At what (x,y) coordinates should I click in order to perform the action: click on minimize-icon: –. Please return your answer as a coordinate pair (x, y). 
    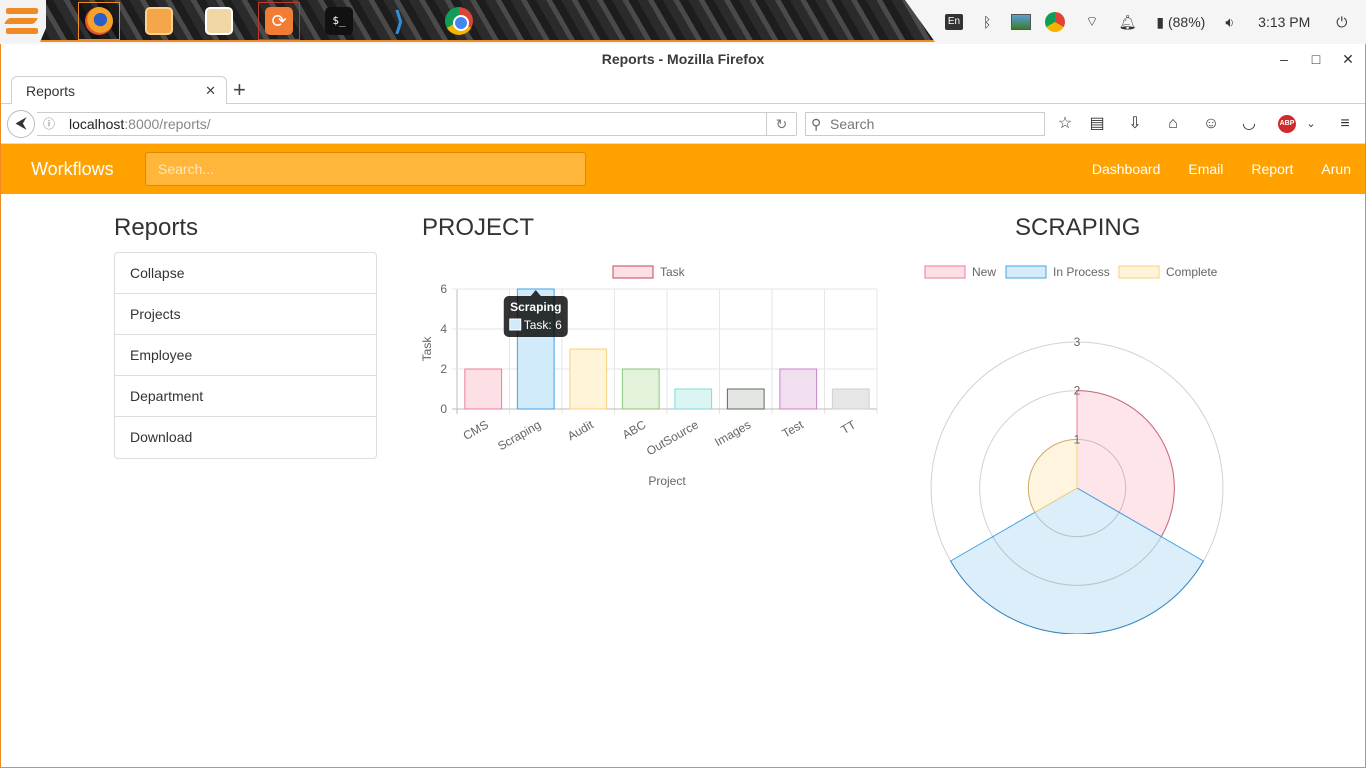
    Looking at the image, I should click on (1284, 59).